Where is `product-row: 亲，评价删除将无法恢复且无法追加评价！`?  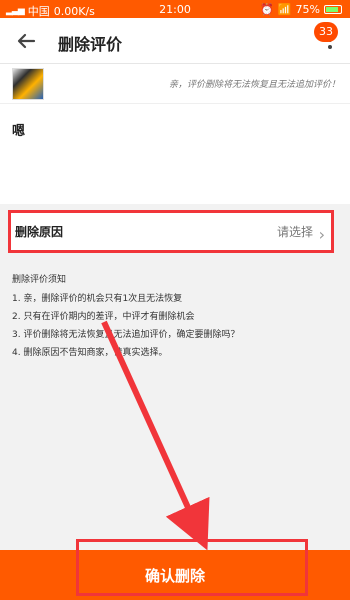 product-row: 亲，评价删除将无法恢复且无法追加评价！ is located at coordinates (175, 84).